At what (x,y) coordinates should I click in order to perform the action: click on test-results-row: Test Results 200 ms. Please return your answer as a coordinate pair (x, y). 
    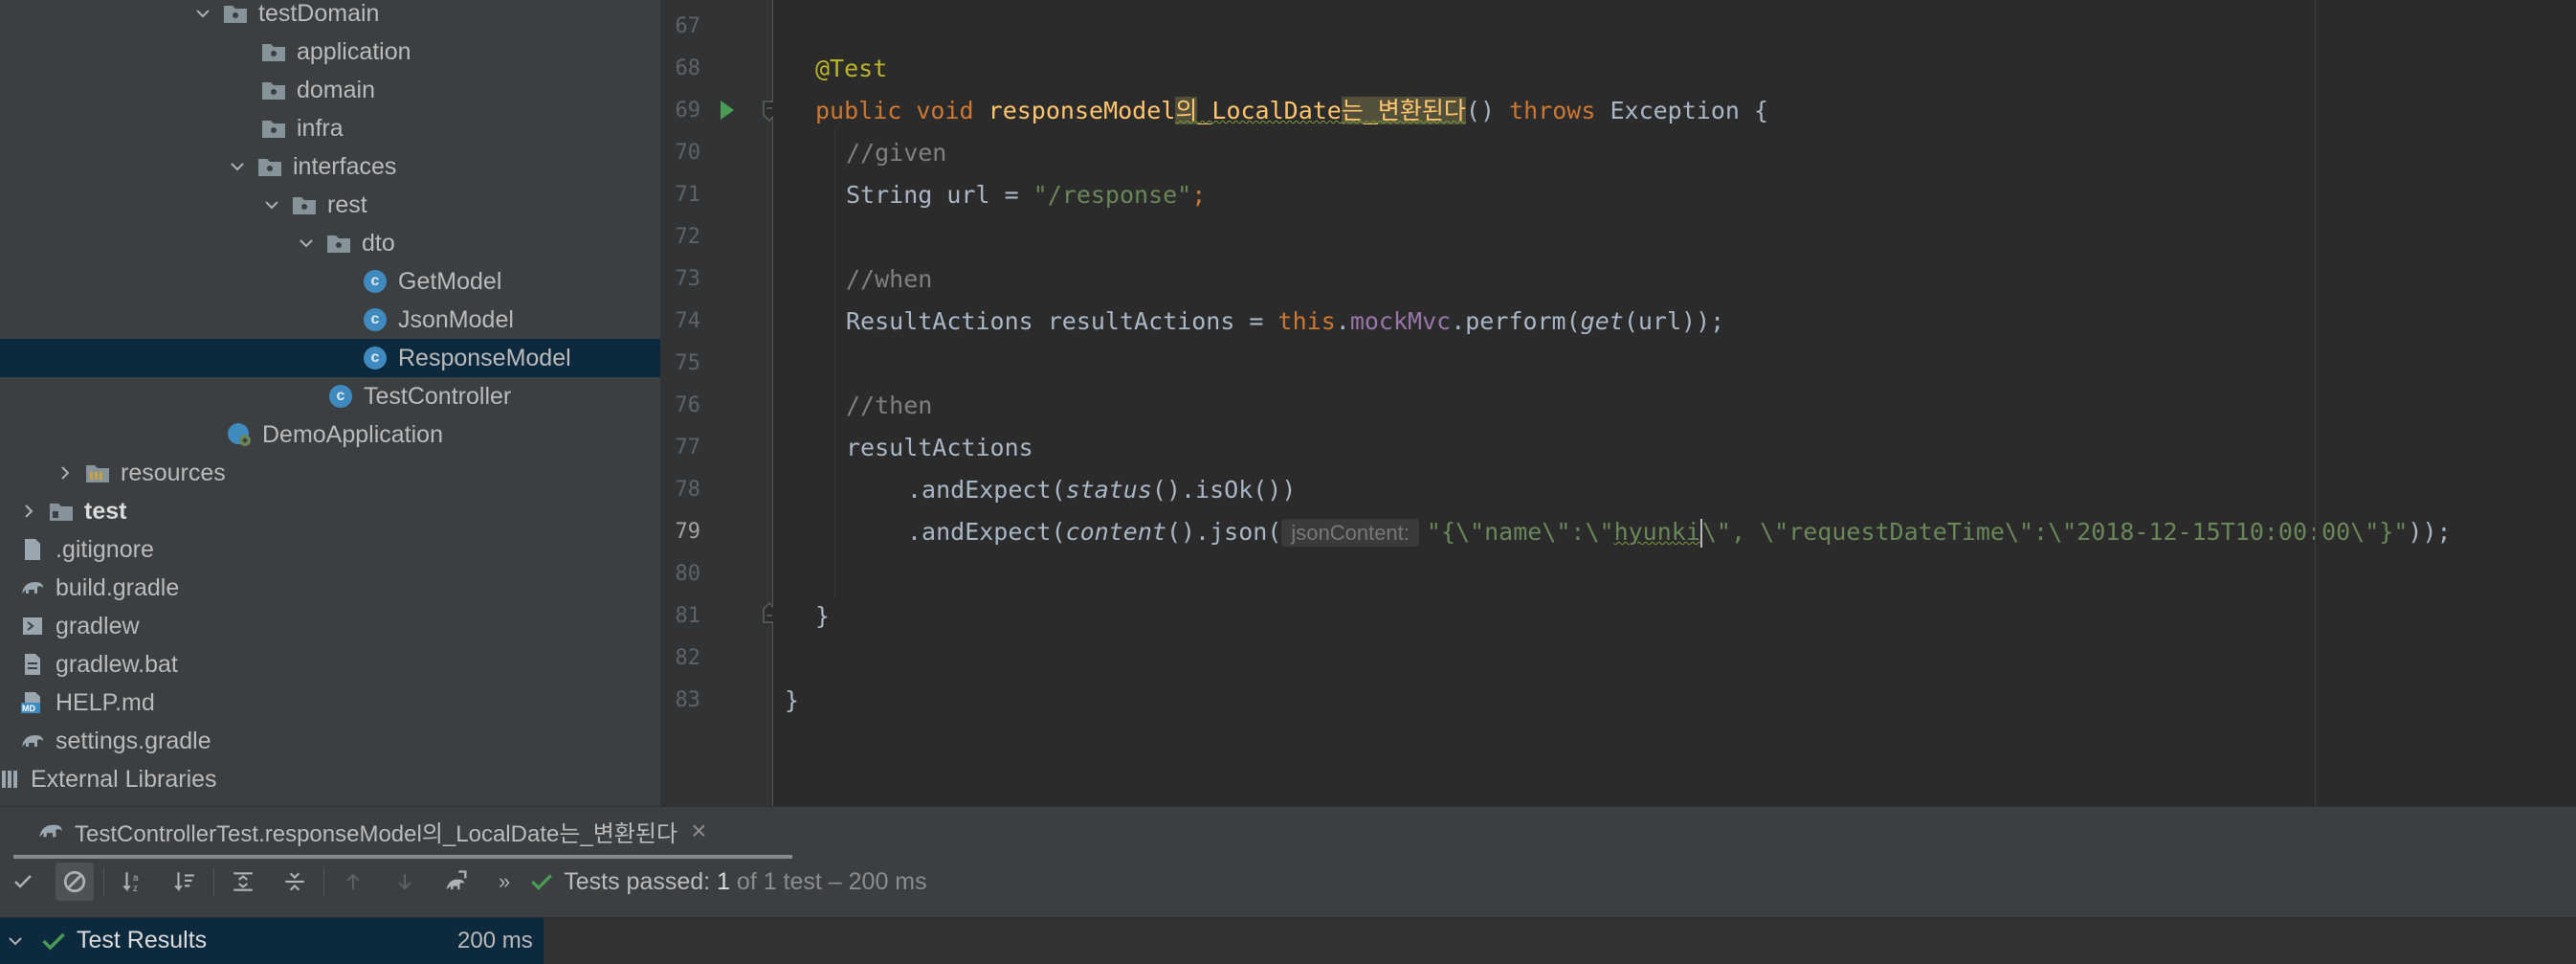
    Looking at the image, I should click on (1288, 940).